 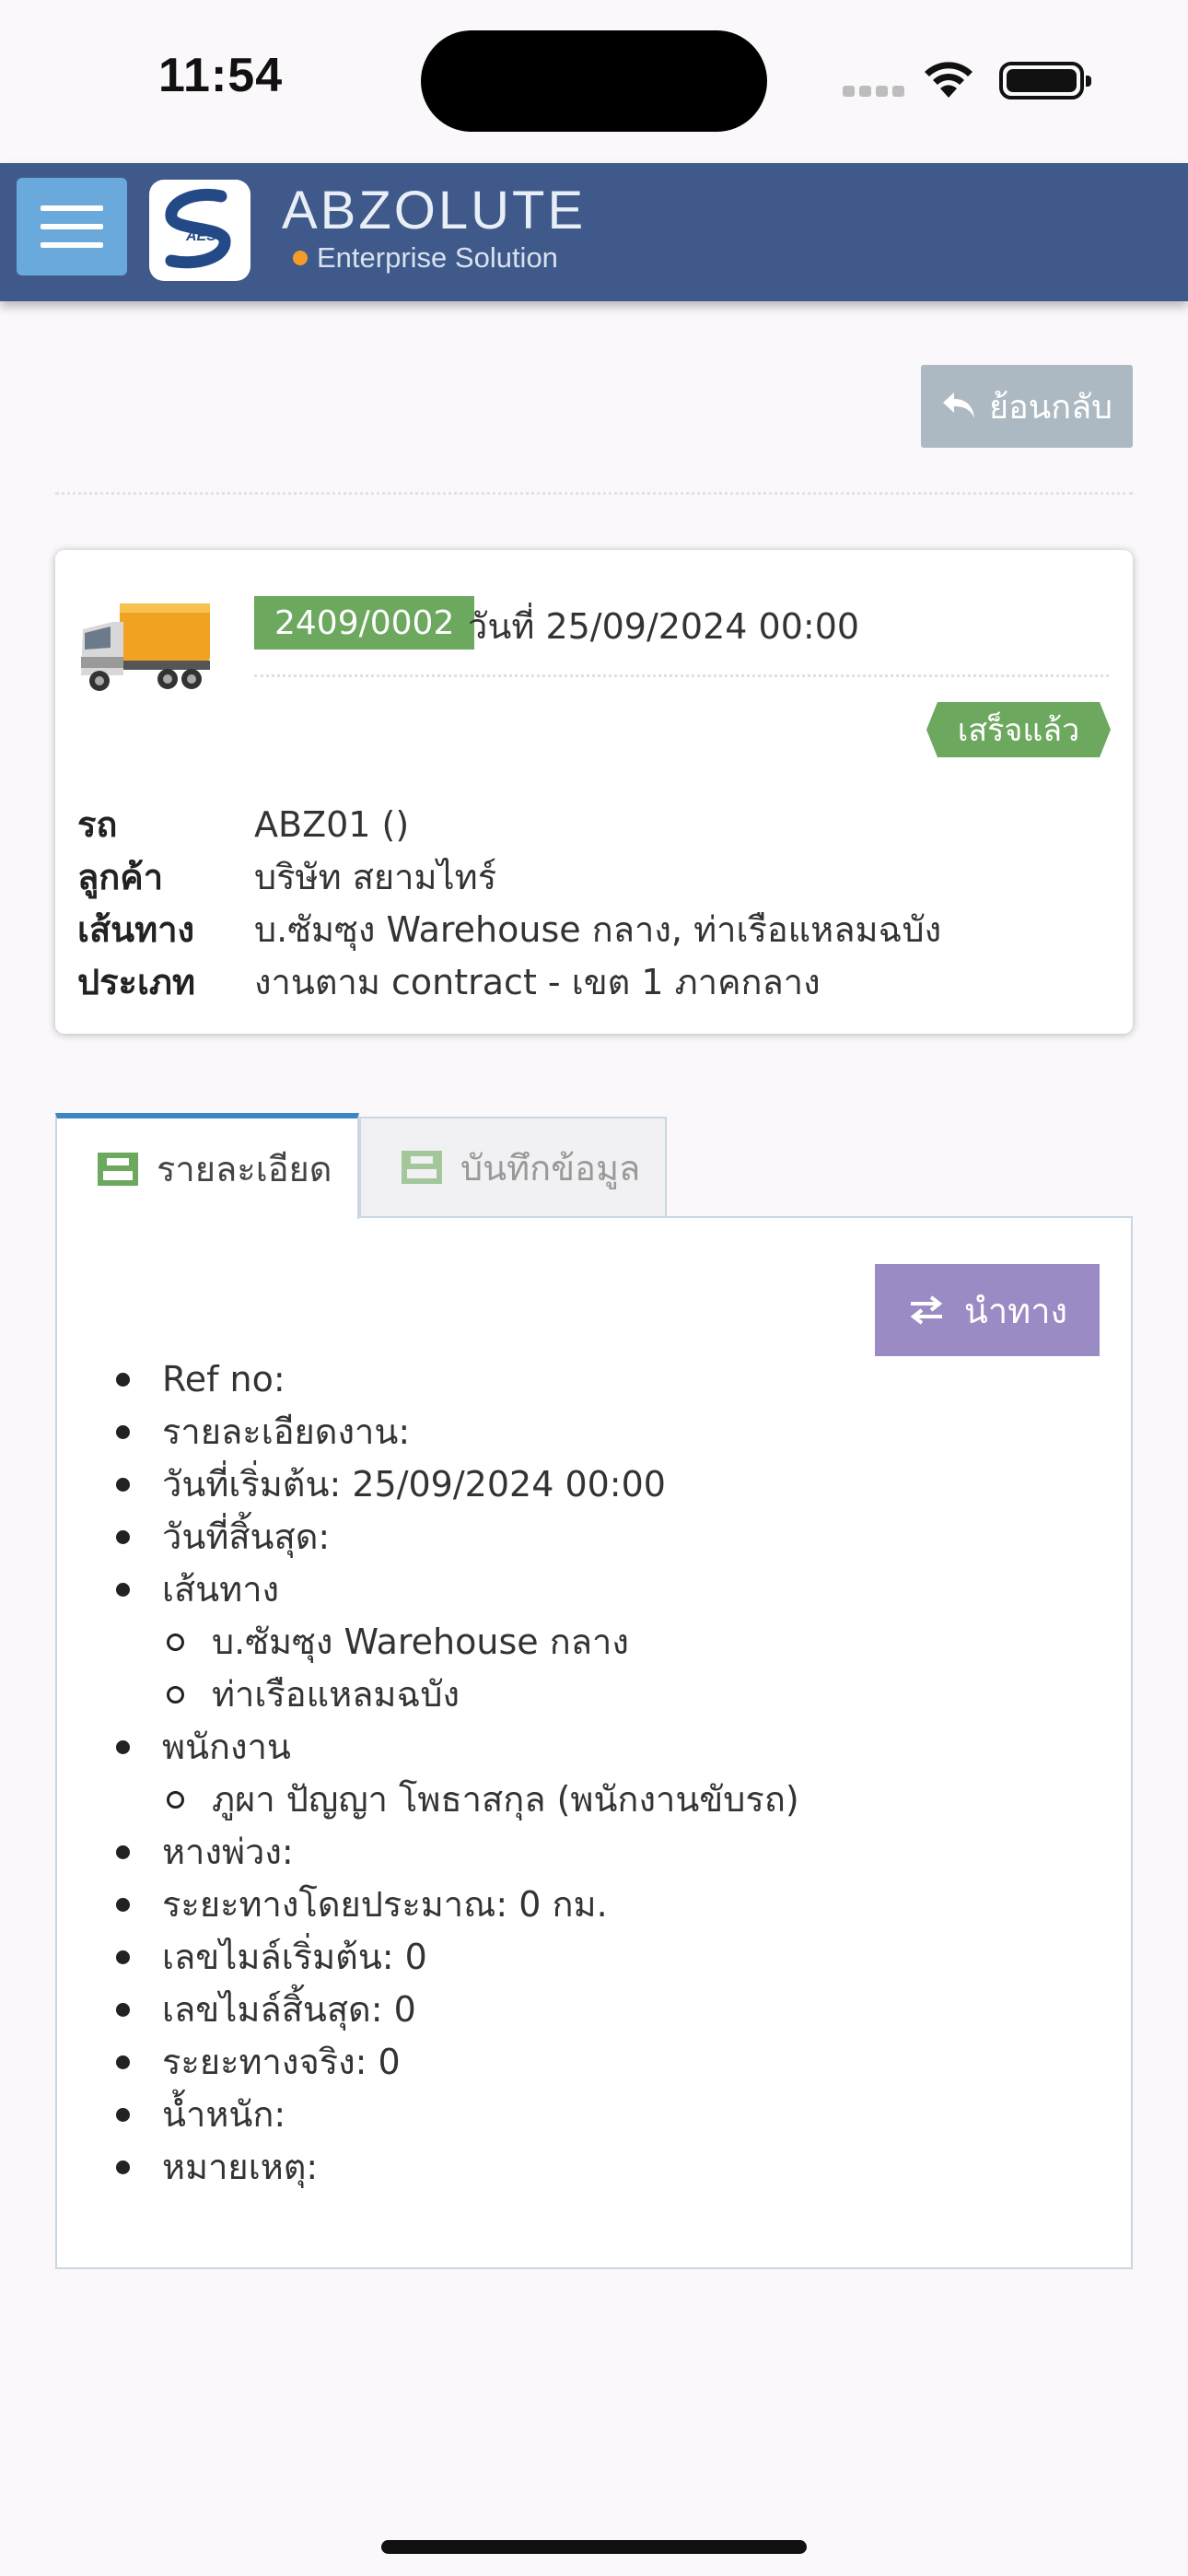 I want to click on brand-name: ABZOLUTE, so click(x=434, y=211).